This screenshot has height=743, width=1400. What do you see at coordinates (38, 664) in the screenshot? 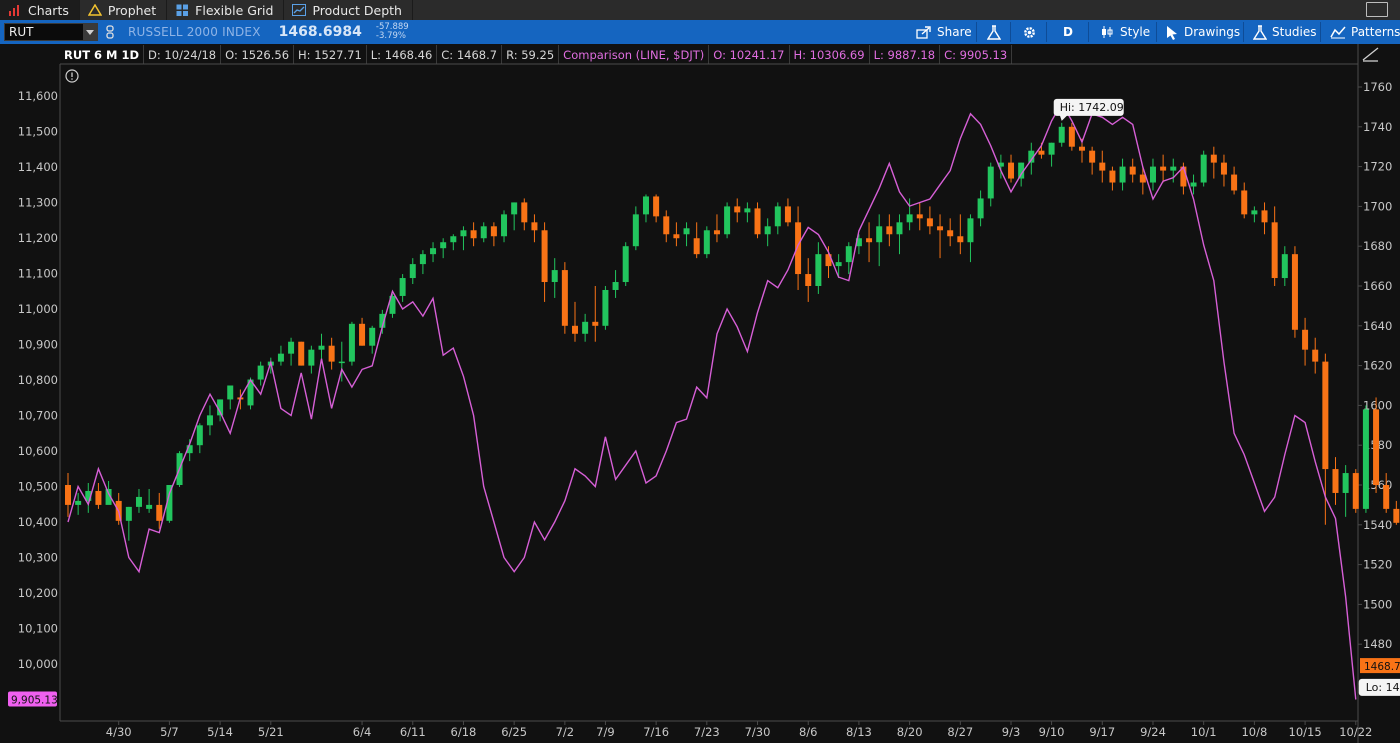
I see `left-axis-tick-label: 10,000` at bounding box center [38, 664].